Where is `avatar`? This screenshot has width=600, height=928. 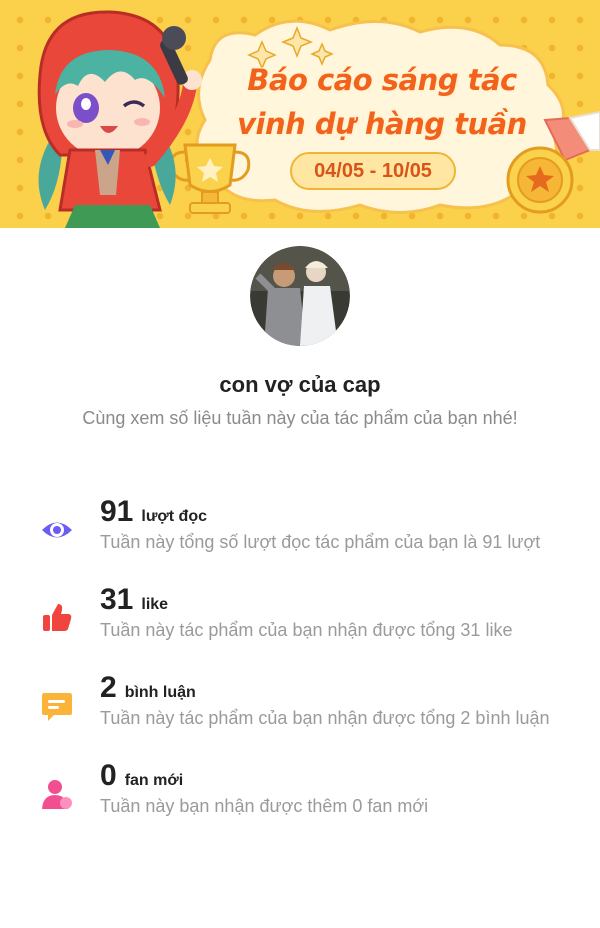
avatar is located at coordinates (300, 296).